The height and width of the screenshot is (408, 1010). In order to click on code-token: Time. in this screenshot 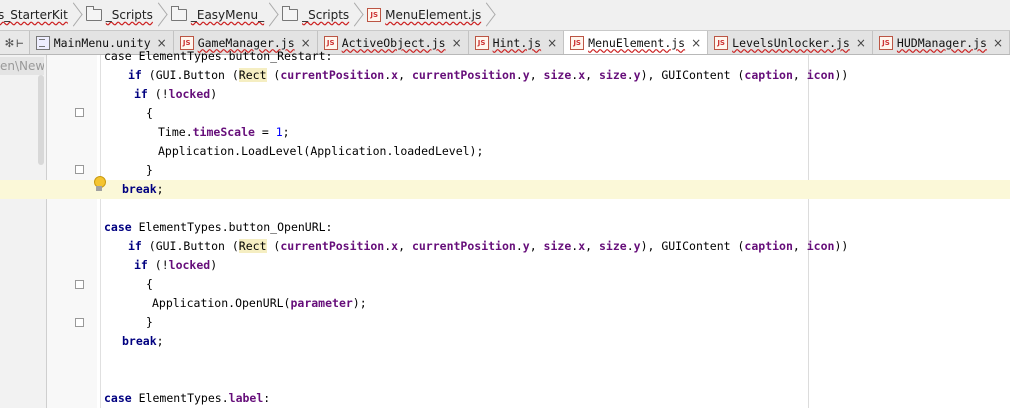, I will do `click(175, 132)`.